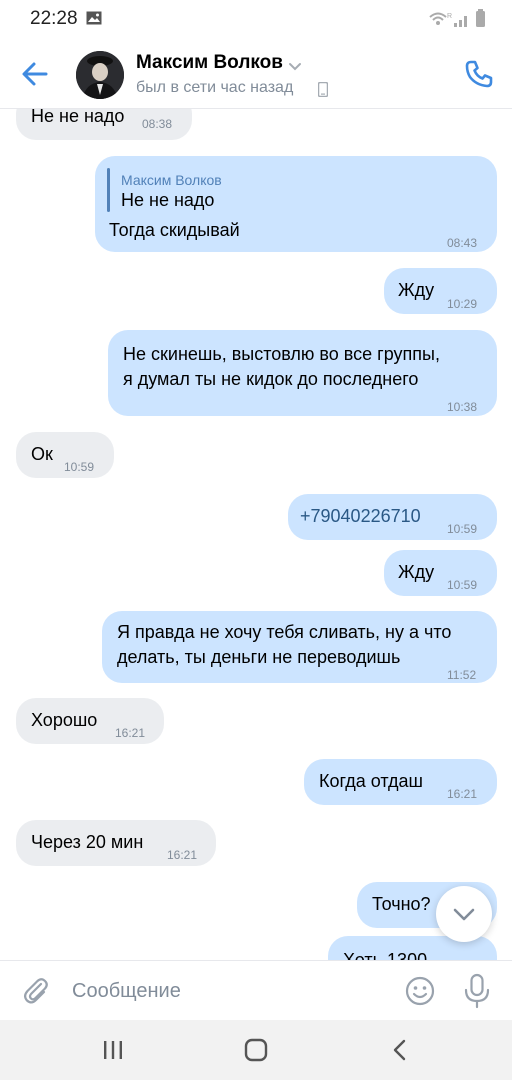 Image resolution: width=512 pixels, height=1080 pixels. Describe the element at coordinates (64, 720) in the screenshot. I see `message-text: Хорошо` at that location.